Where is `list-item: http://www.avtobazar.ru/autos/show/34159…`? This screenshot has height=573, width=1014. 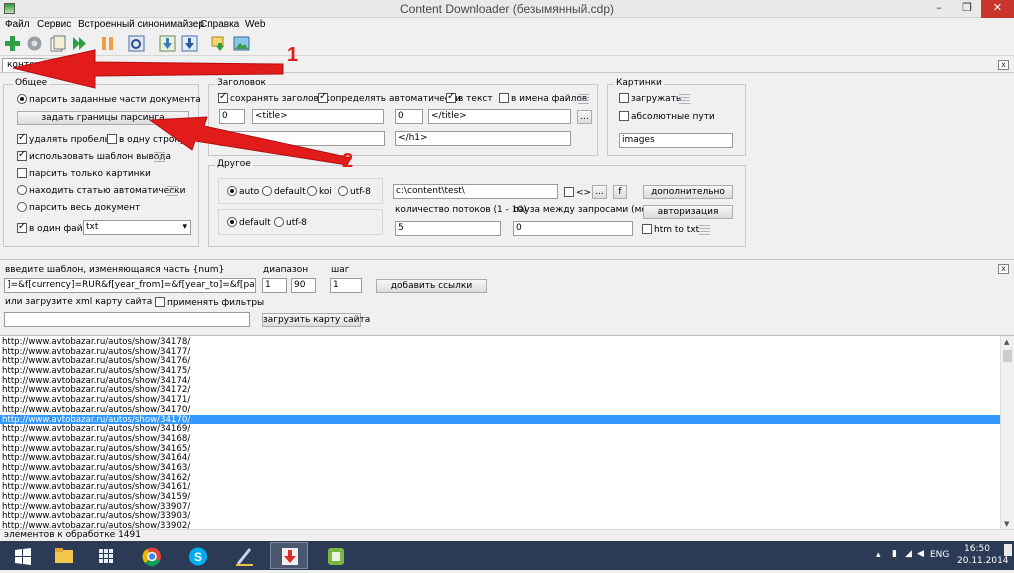
list-item: http://www.avtobazar.ru/autos/show/34159… is located at coordinates (500, 497).